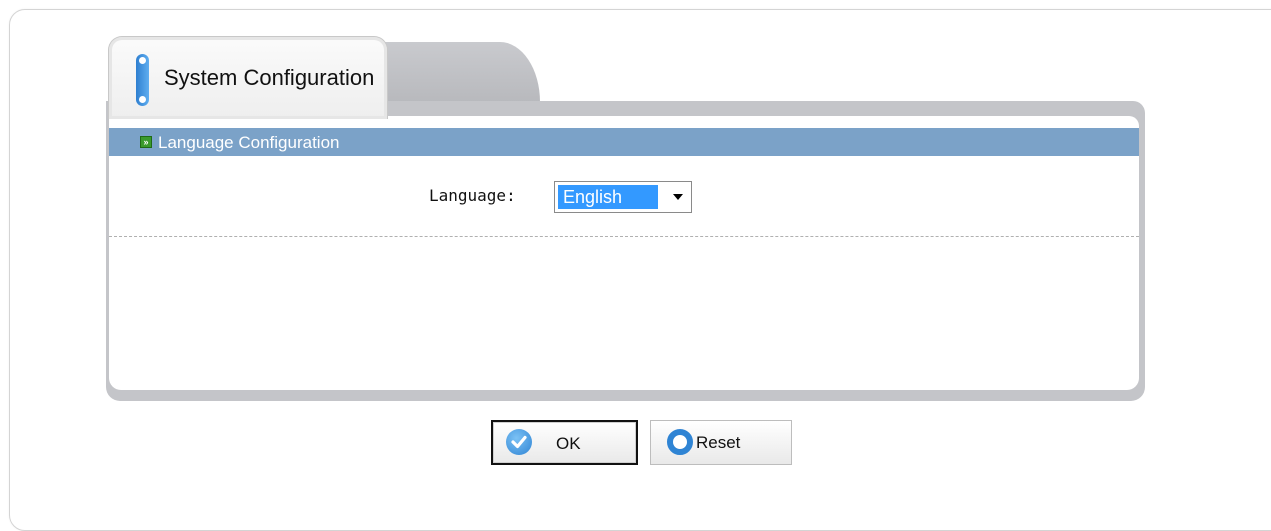 The image size is (1271, 531). What do you see at coordinates (624, 236) in the screenshot?
I see `dashed-divider` at bounding box center [624, 236].